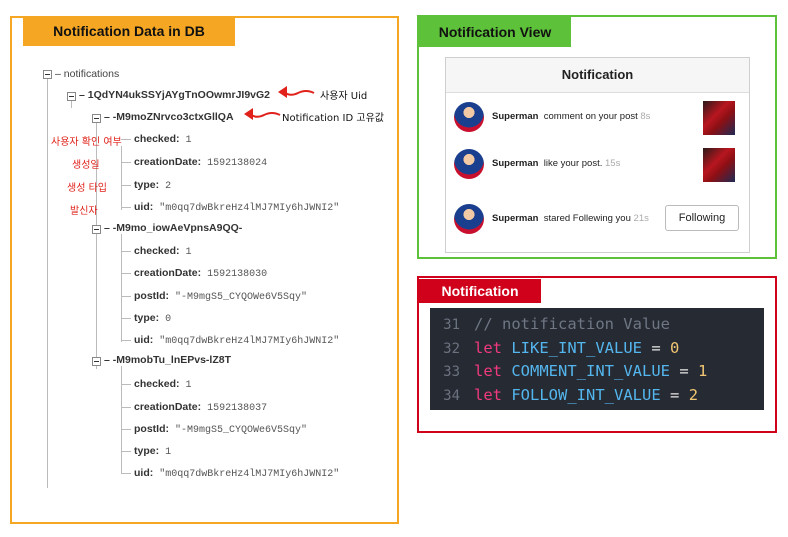 This screenshot has height=537, width=788. Describe the element at coordinates (171, 360) in the screenshot. I see `notification-id: -M9mobTu_lnEPvs-lZ8T` at that location.